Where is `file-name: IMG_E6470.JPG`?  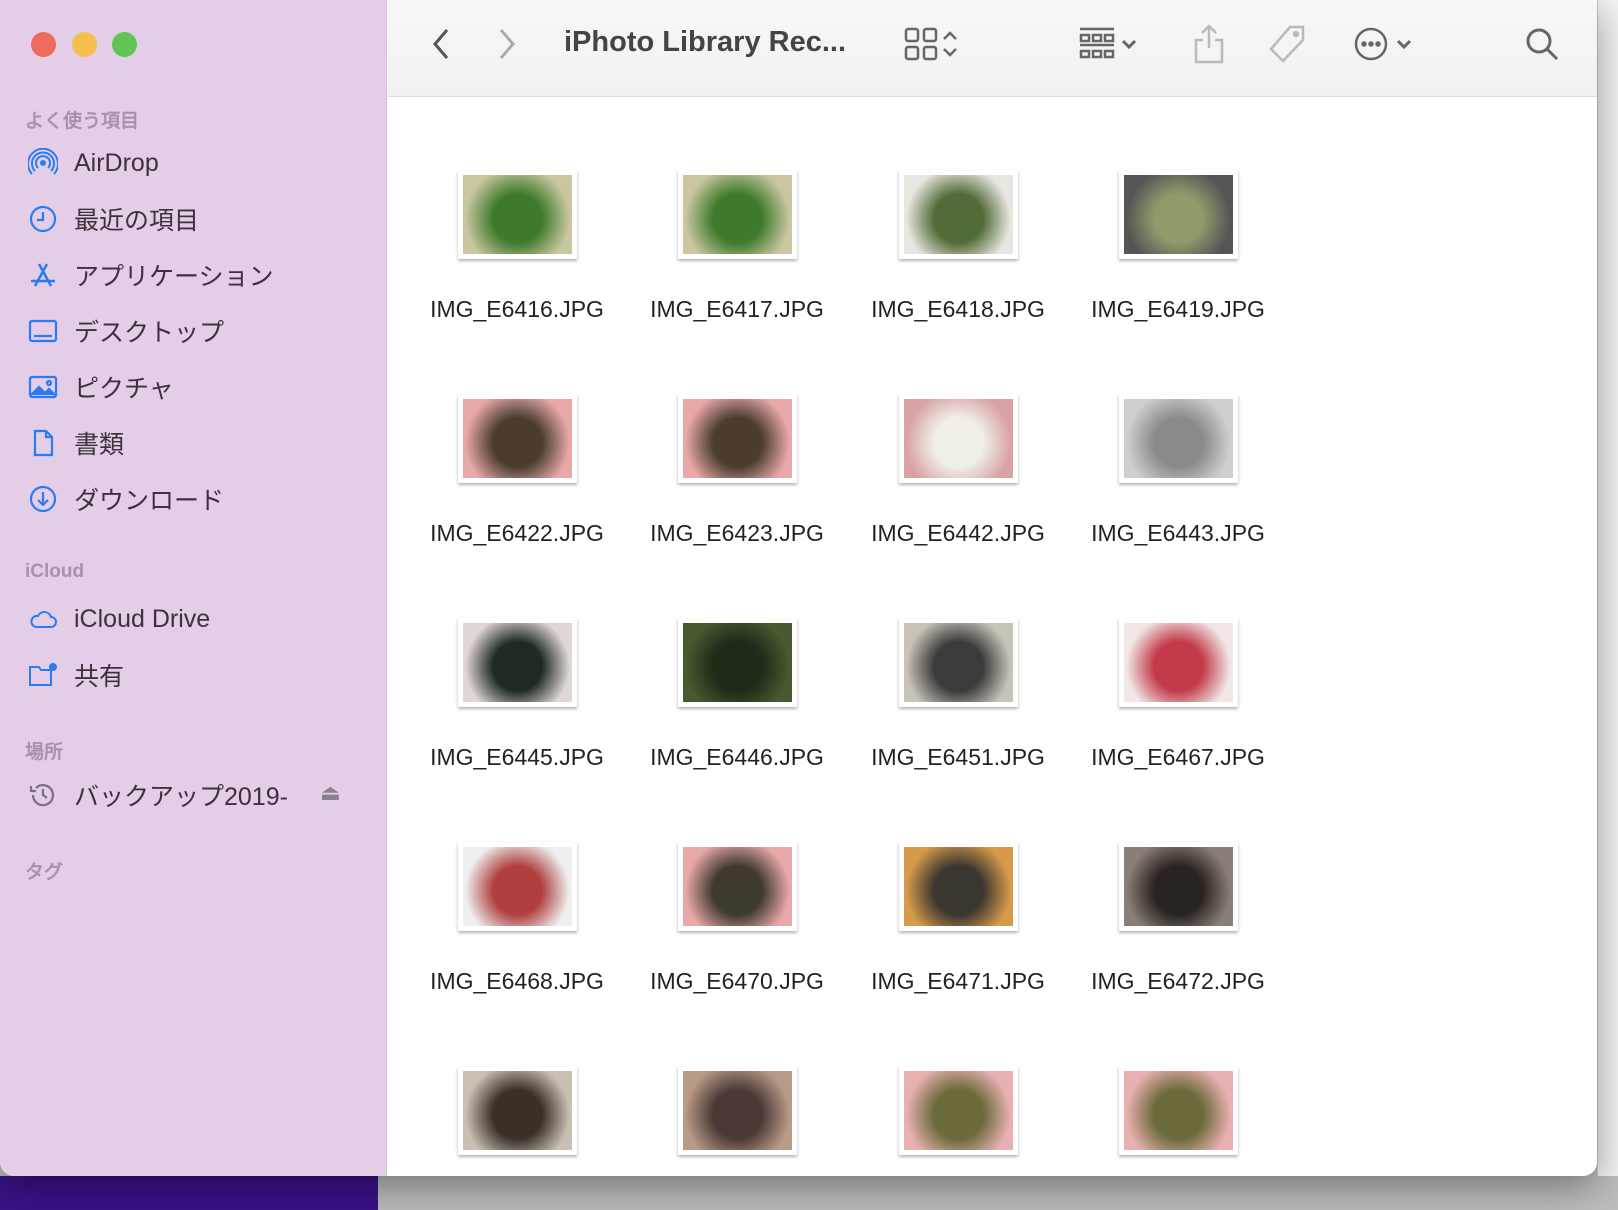 file-name: IMG_E6470.JPG is located at coordinates (737, 981).